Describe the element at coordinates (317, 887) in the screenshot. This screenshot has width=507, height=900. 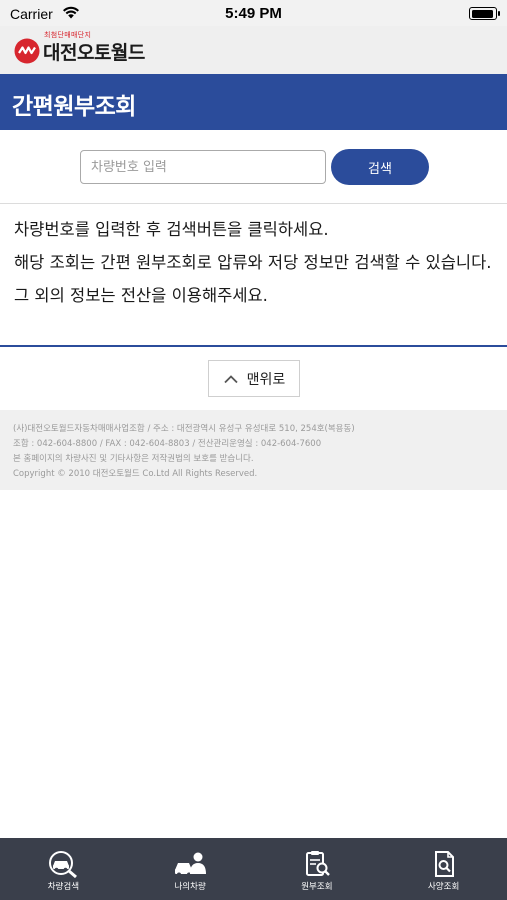
I see `tab-label: 원부조회` at that location.